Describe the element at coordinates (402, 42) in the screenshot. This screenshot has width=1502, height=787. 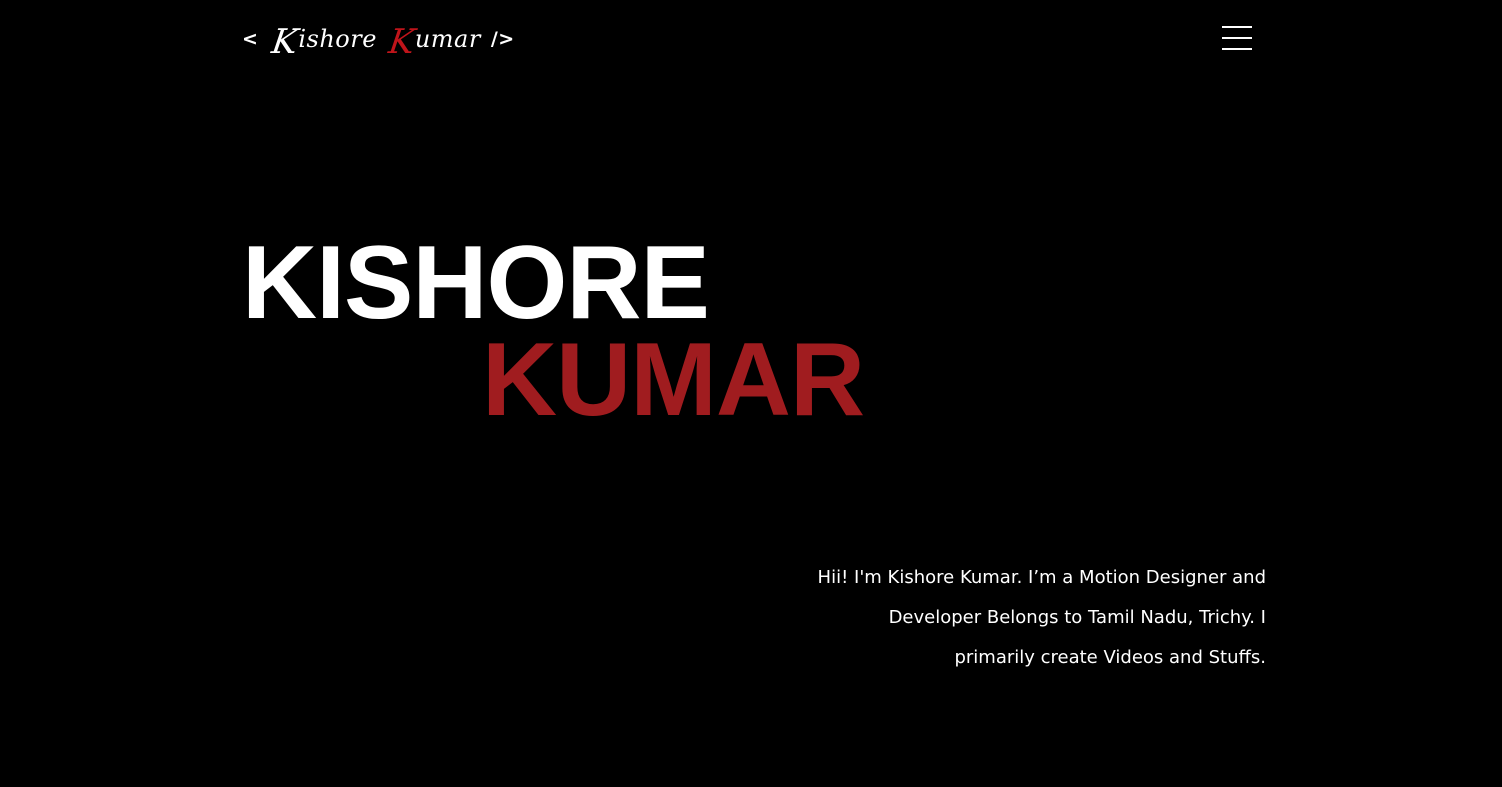
I see `logo-last-initial: K` at that location.